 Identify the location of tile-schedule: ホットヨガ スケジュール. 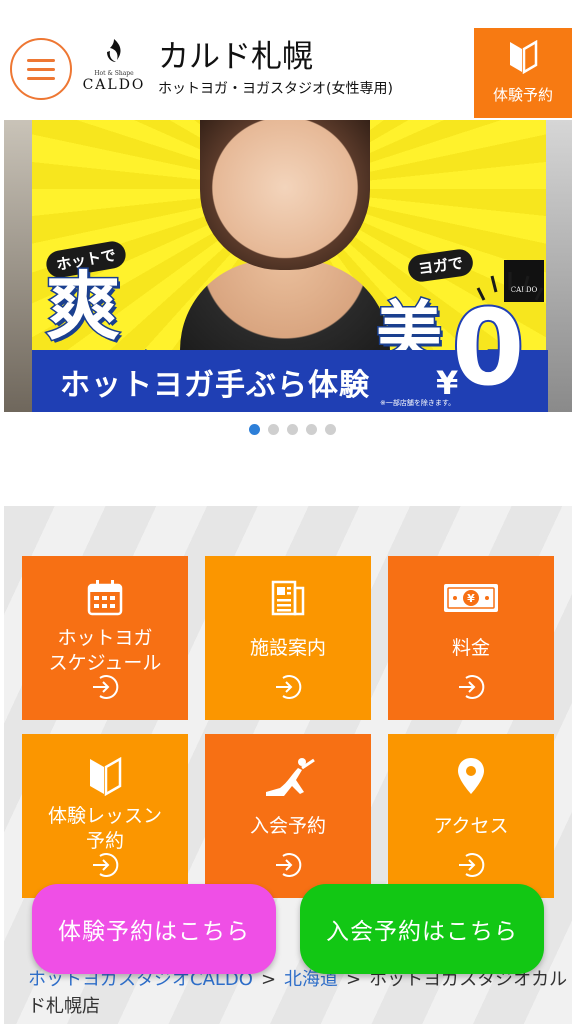
(105, 638).